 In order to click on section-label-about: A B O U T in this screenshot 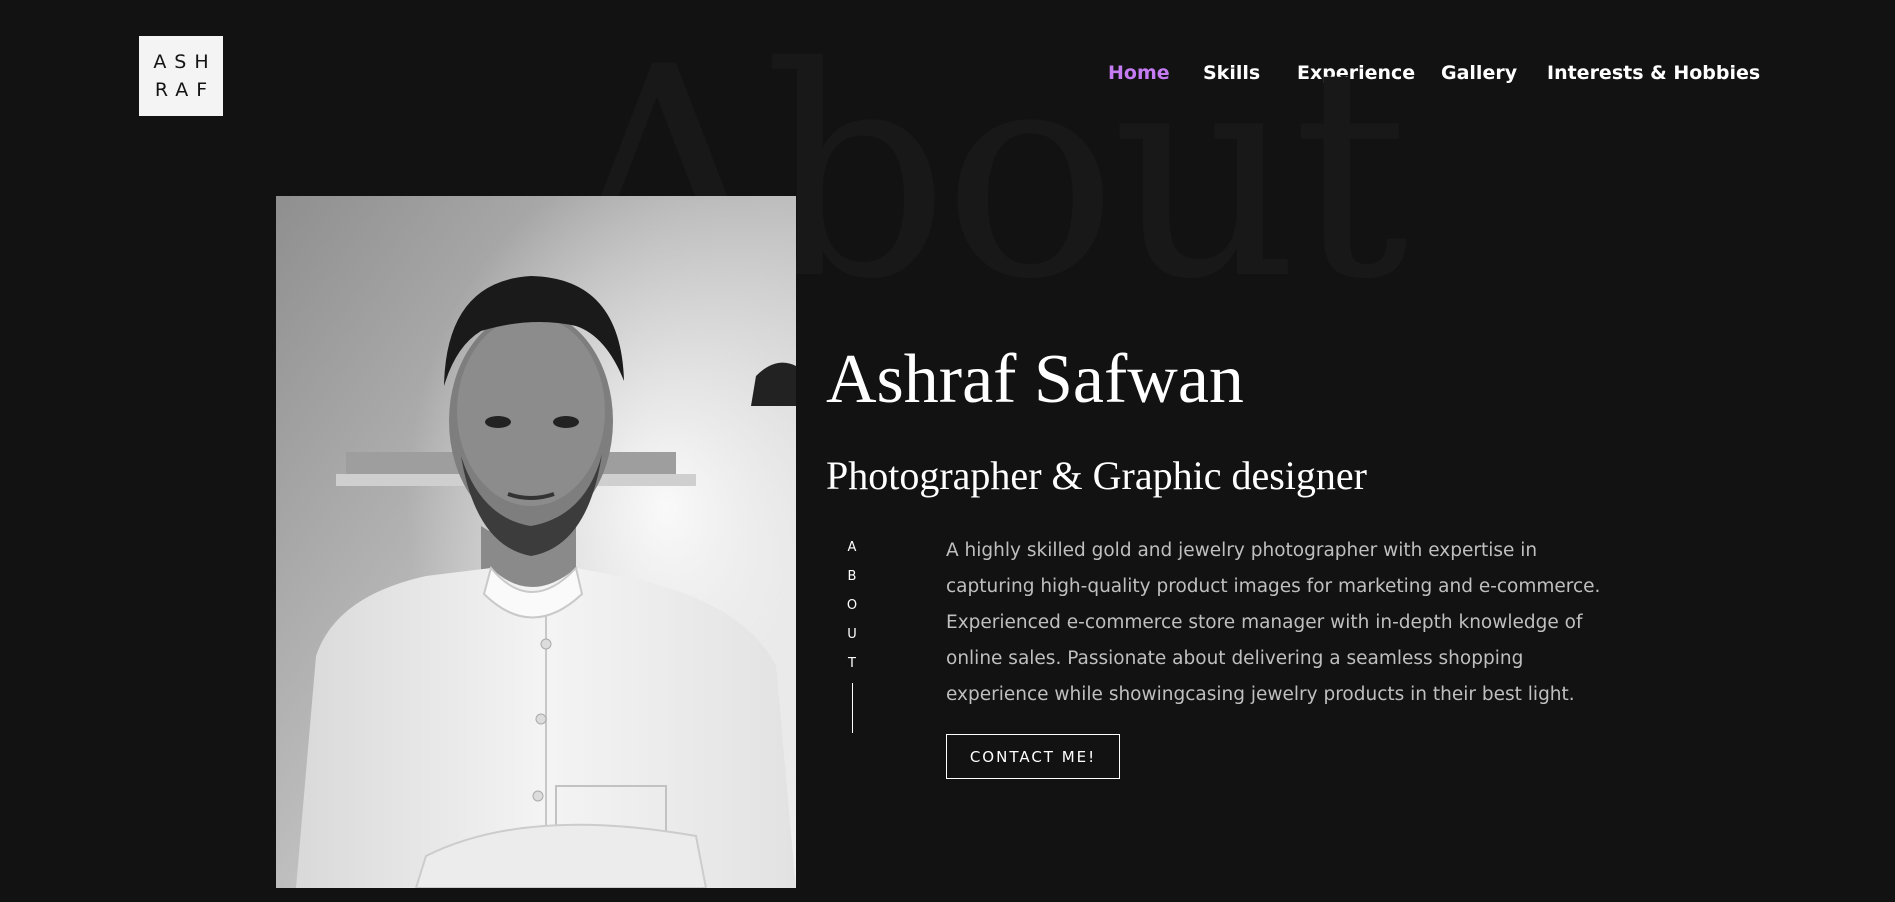, I will do `click(852, 613)`.